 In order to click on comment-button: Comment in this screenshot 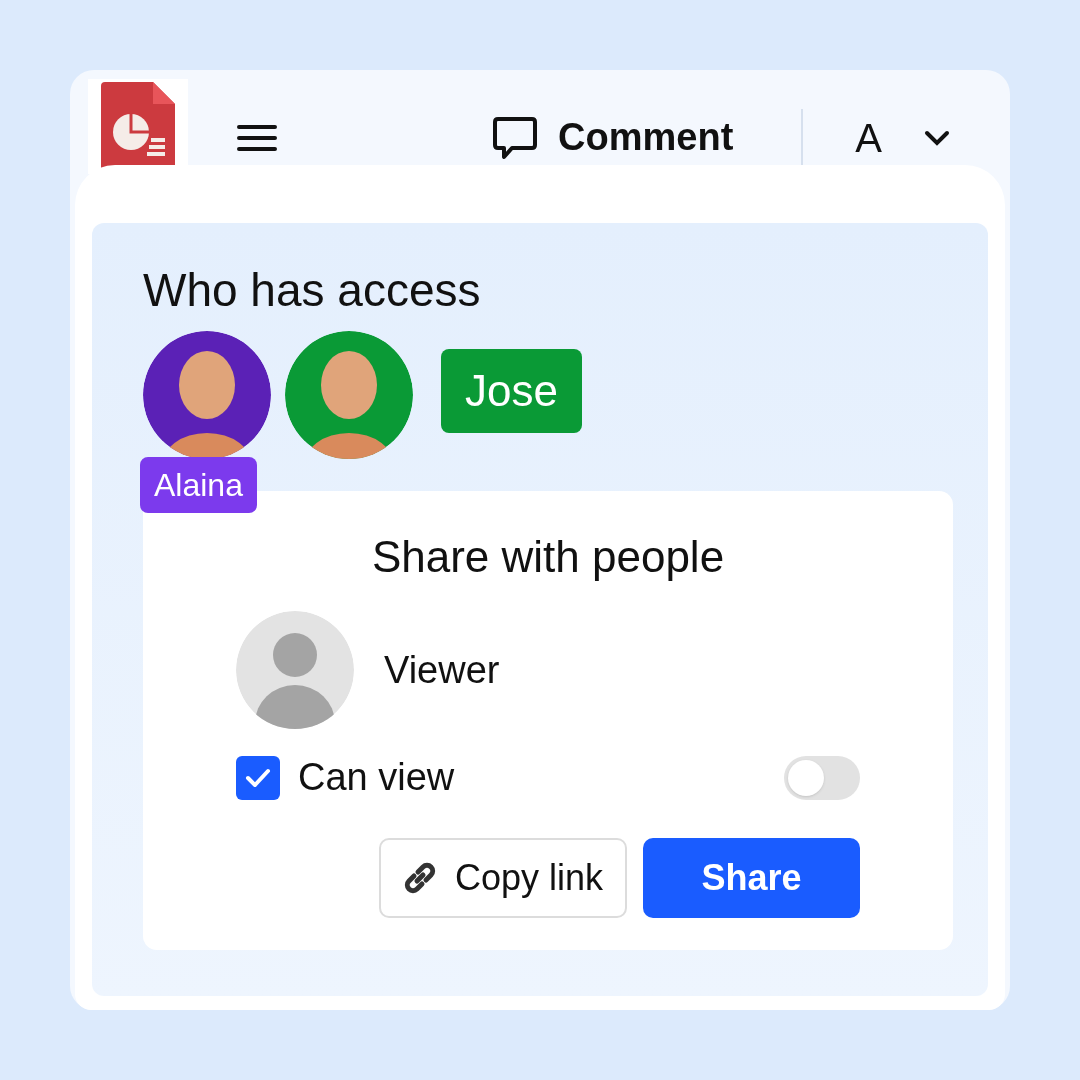, I will do `click(613, 137)`.